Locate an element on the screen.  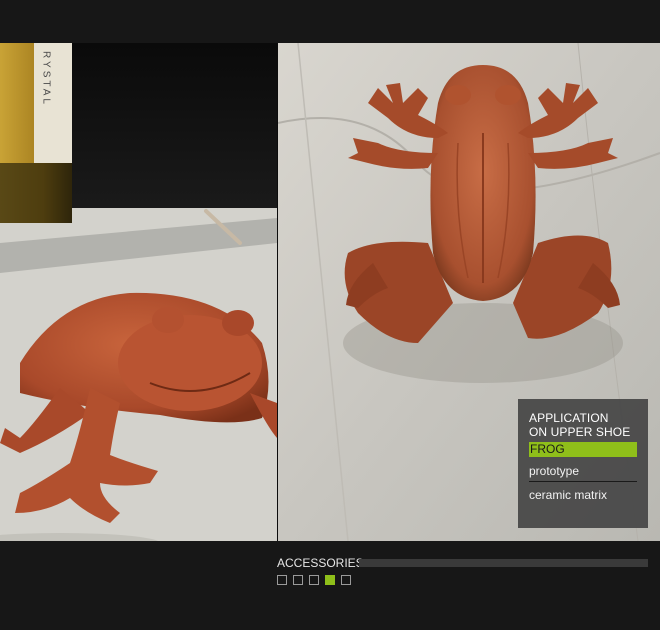
top-bar is located at coordinates (330, 21).